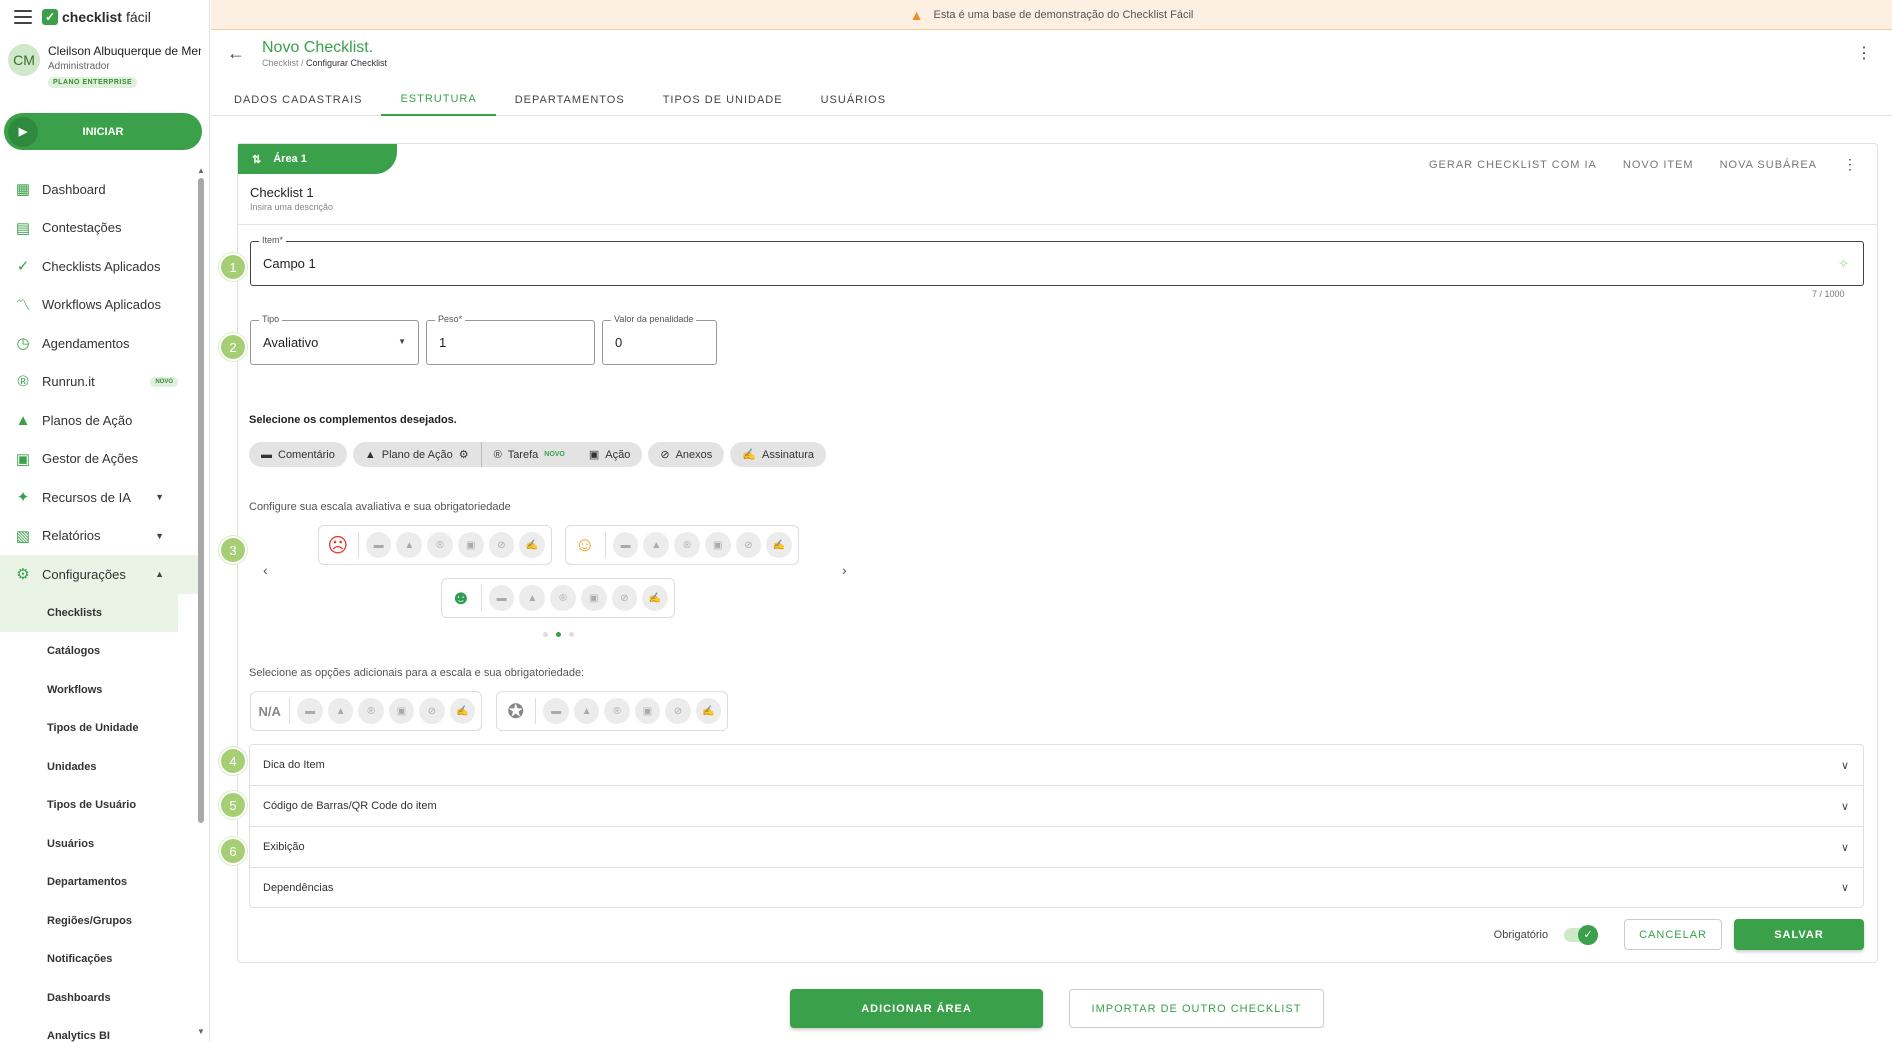  What do you see at coordinates (529, 454) in the screenshot?
I see `chip-tarefa: ® Tarefa NOVO` at bounding box center [529, 454].